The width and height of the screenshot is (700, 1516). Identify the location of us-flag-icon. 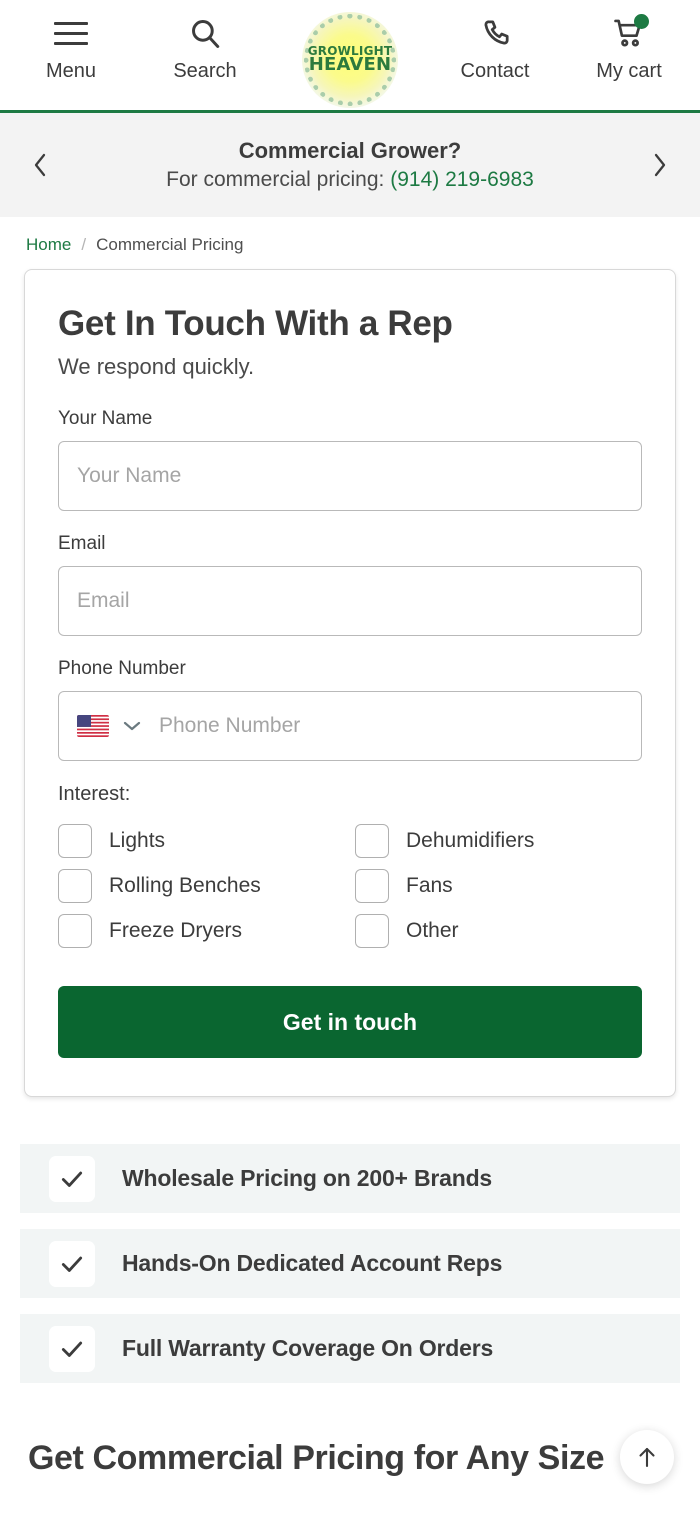
(93, 726).